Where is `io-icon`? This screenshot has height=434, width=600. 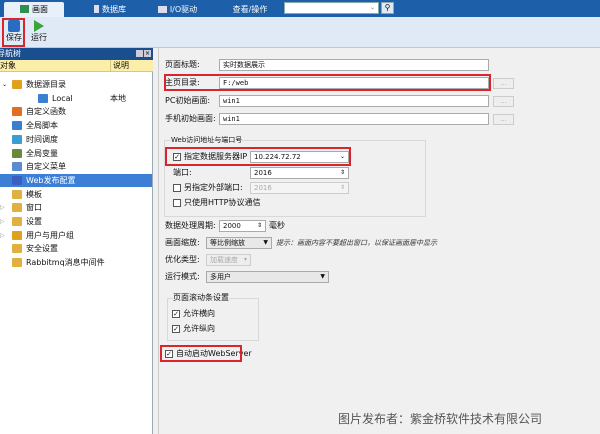
io-icon is located at coordinates (162, 9).